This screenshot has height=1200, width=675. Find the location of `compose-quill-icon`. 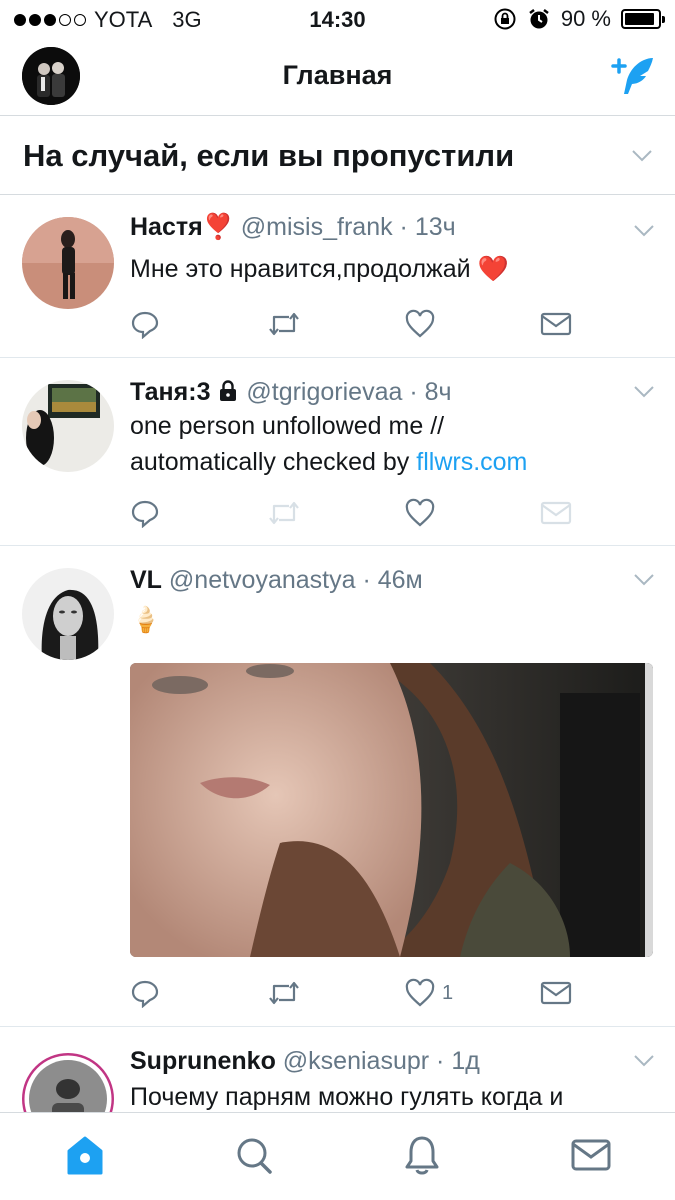

compose-quill-icon is located at coordinates (632, 76).